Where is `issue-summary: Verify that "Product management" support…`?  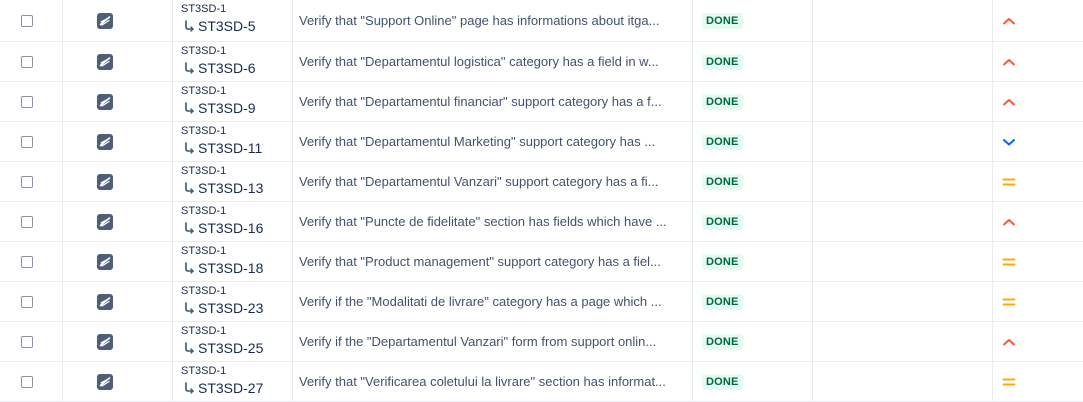 issue-summary: Verify that "Product management" support… is located at coordinates (492, 262).